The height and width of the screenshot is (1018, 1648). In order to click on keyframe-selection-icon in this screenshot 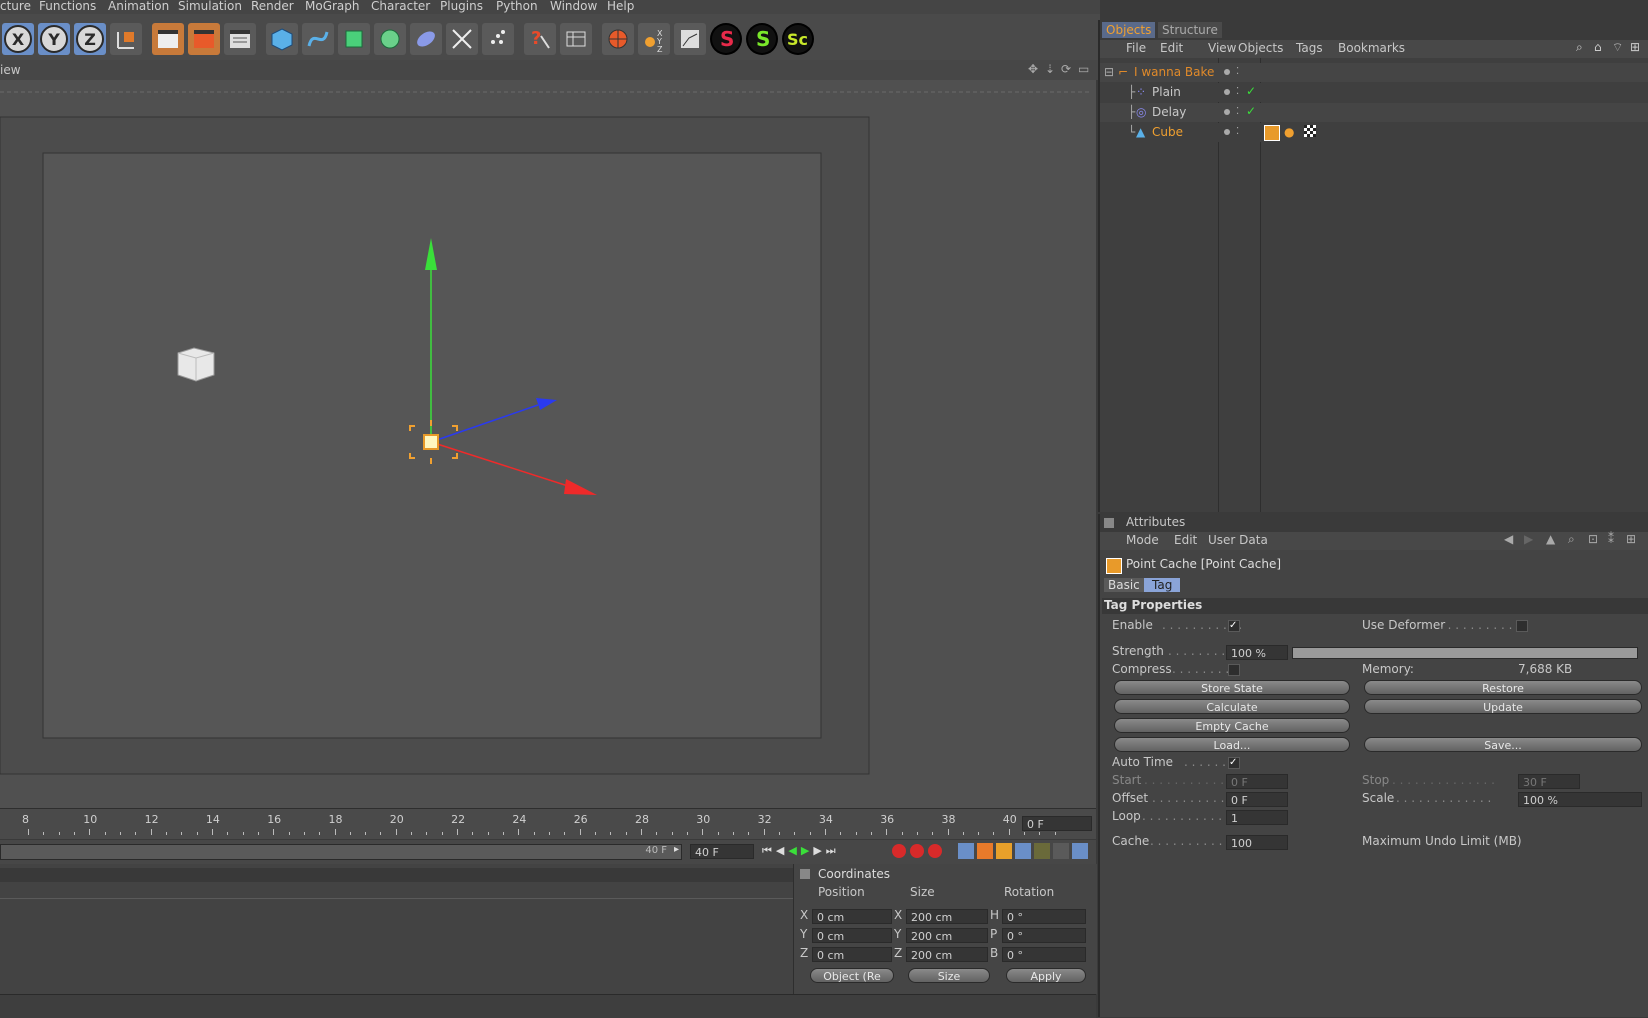, I will do `click(935, 851)`.